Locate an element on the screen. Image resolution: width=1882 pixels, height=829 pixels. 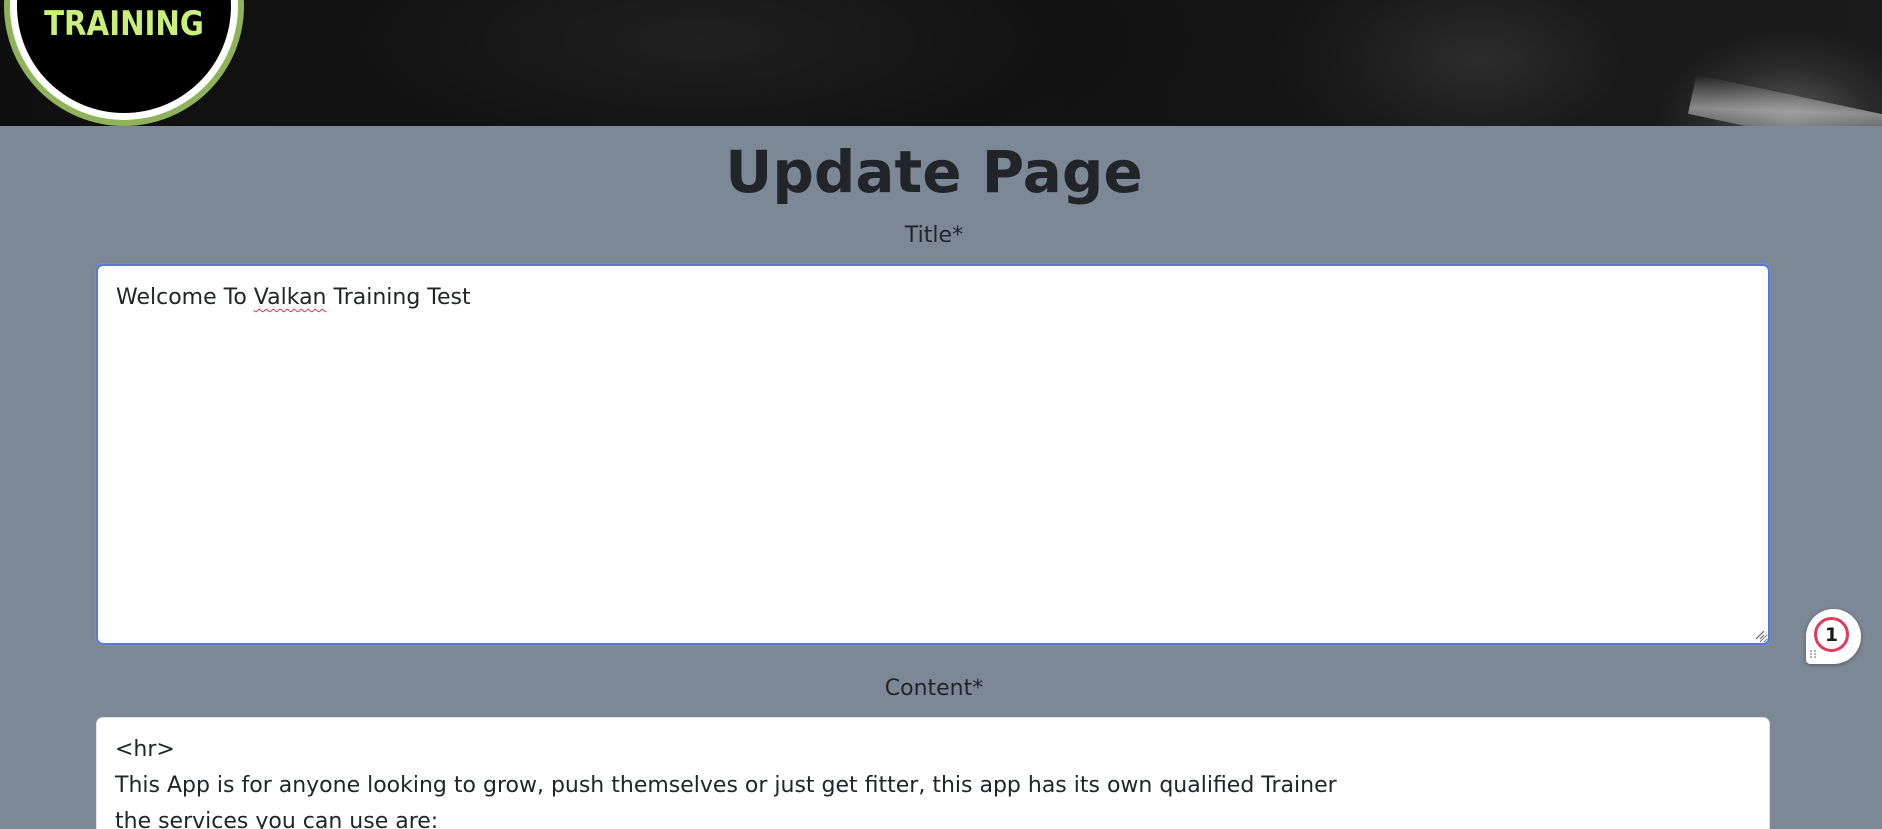
content-line: the services you can use are: is located at coordinates (277, 819).